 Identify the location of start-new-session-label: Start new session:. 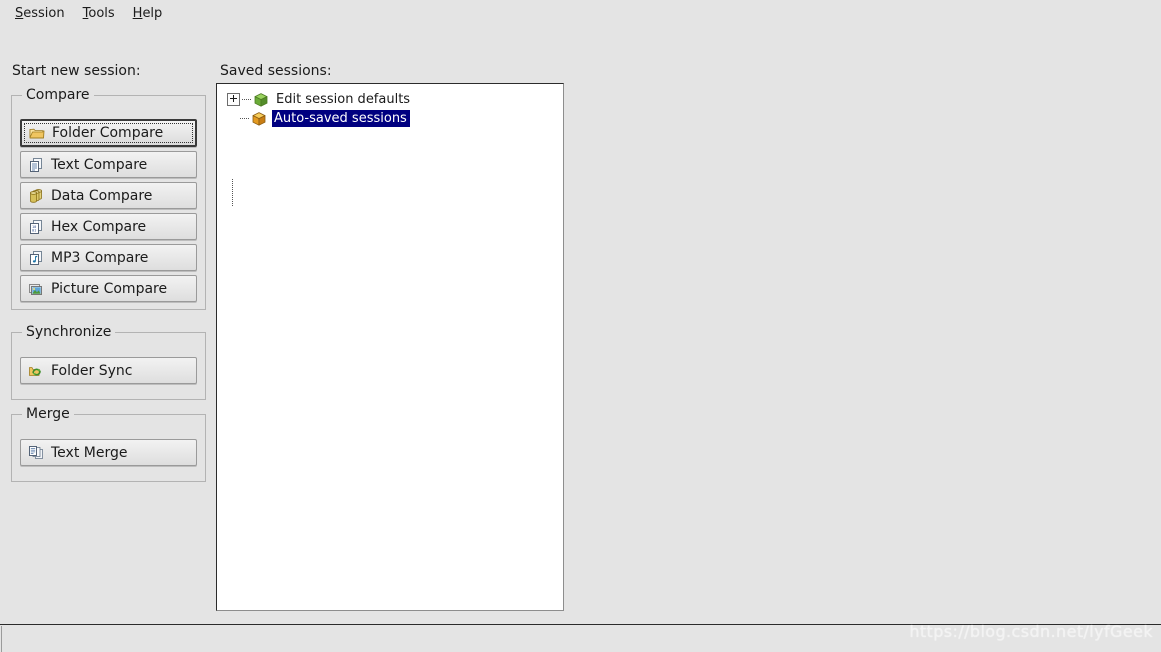
(76, 71).